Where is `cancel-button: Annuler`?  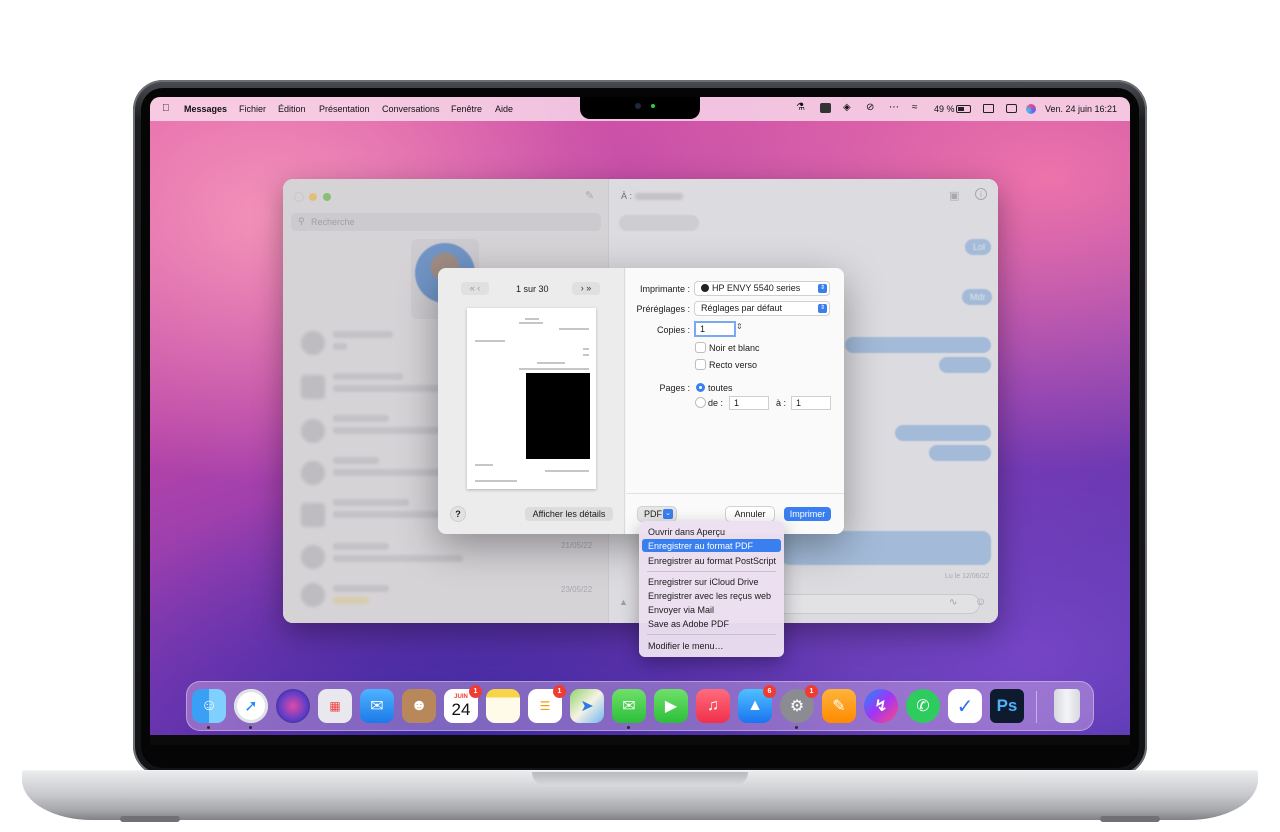
cancel-button: Annuler is located at coordinates (750, 514).